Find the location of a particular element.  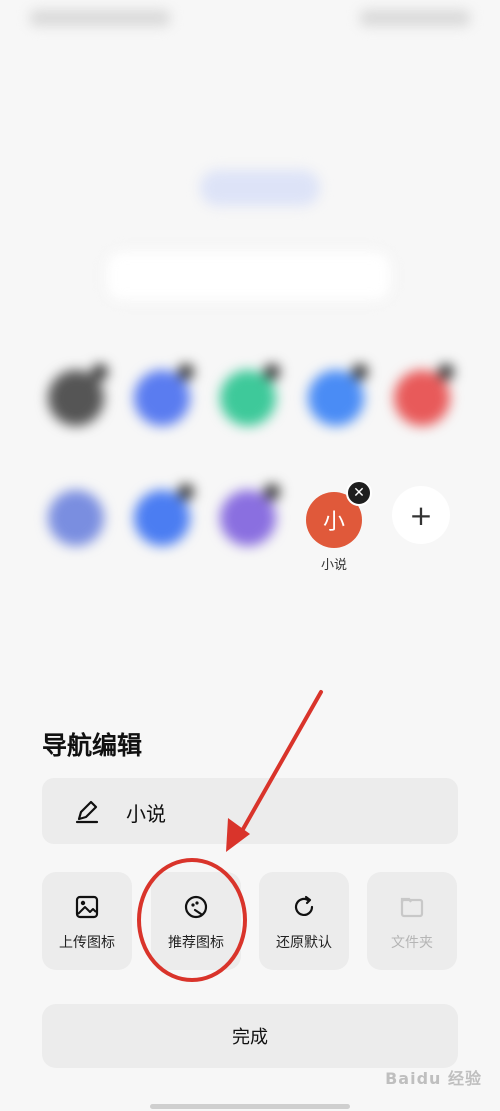

action-label: 文件夹 is located at coordinates (412, 943).